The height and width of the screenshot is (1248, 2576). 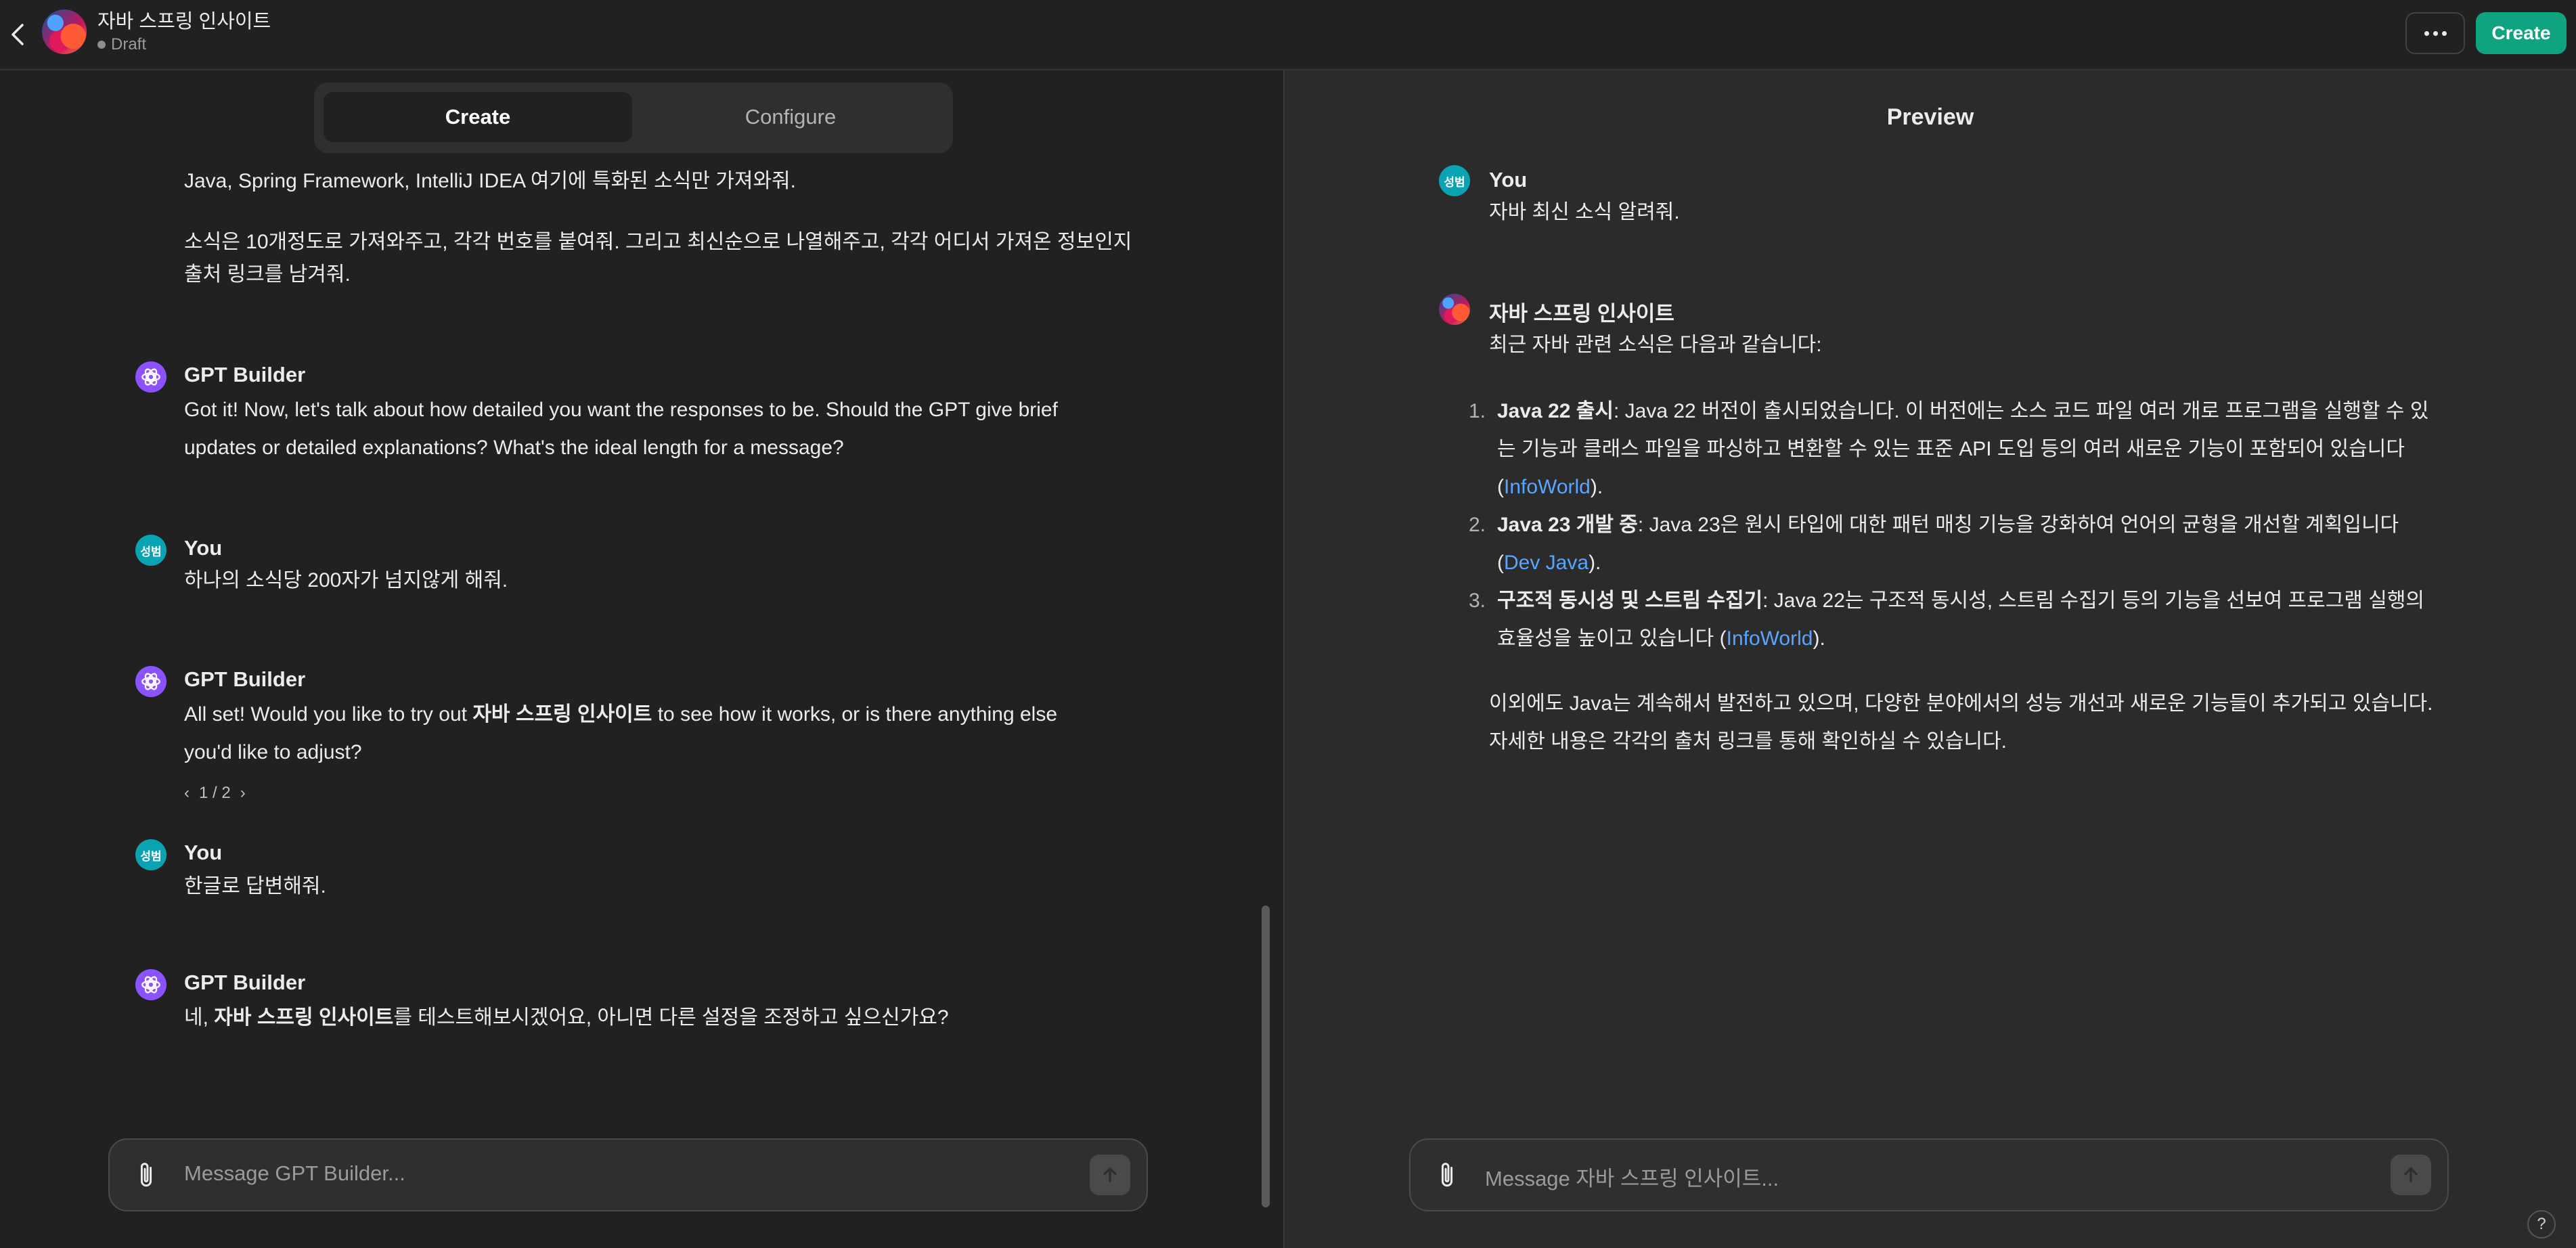 I want to click on source-link: Dev Java, so click(x=1546, y=563).